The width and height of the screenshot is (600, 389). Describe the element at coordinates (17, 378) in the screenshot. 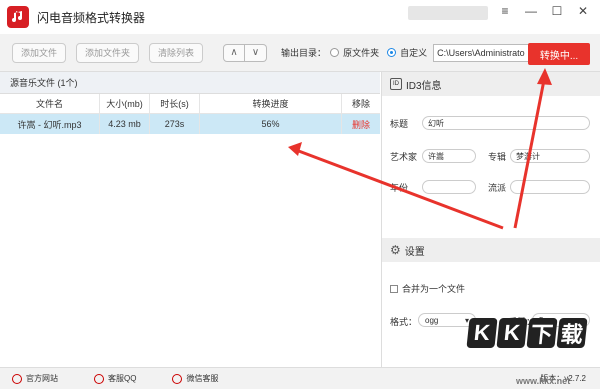

I see `globe-icon` at that location.